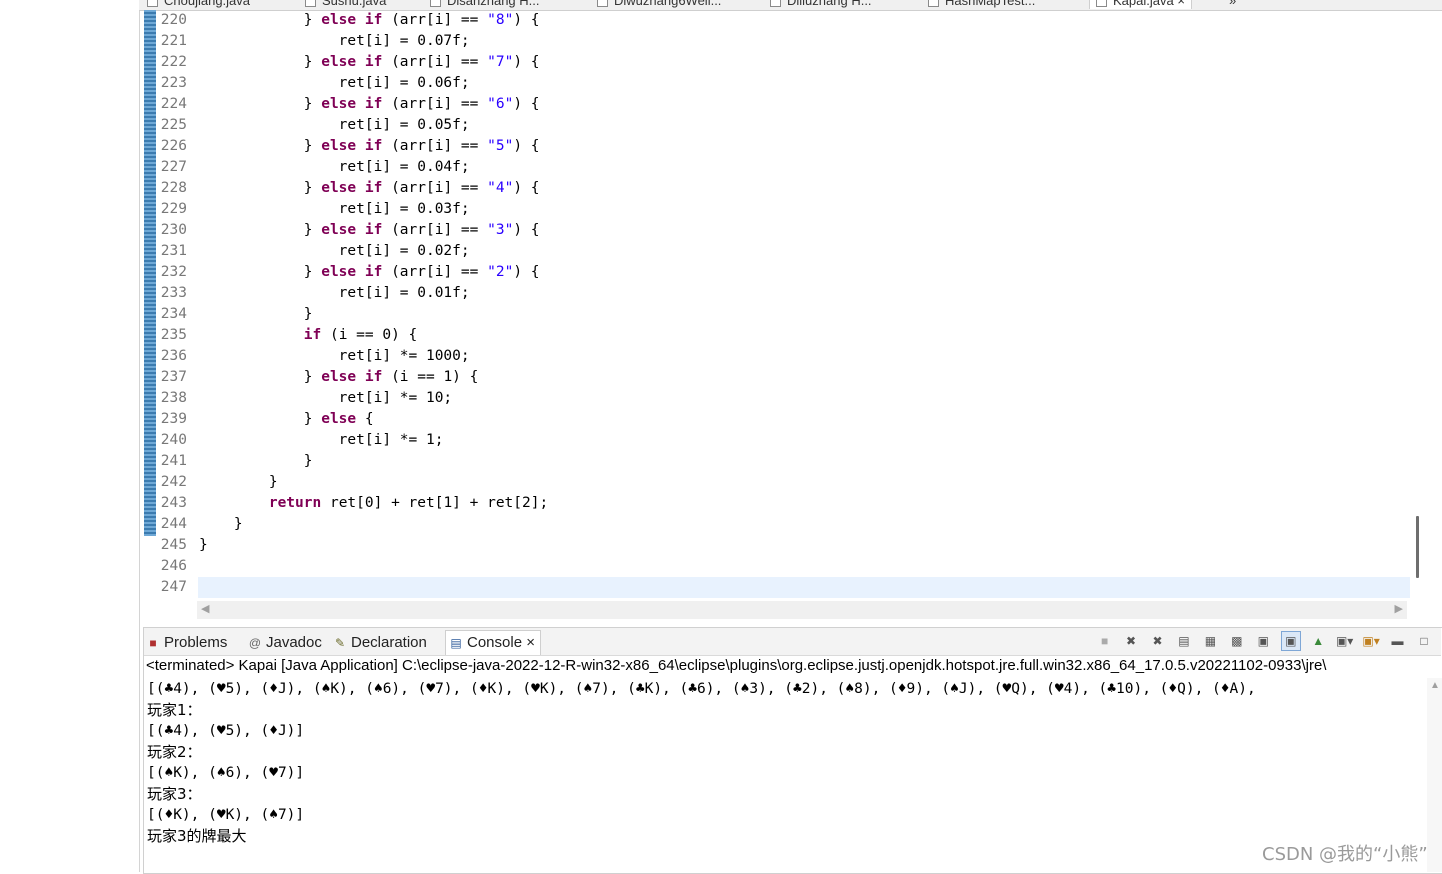 The image size is (1442, 874). I want to click on code-string: "7", so click(500, 62).